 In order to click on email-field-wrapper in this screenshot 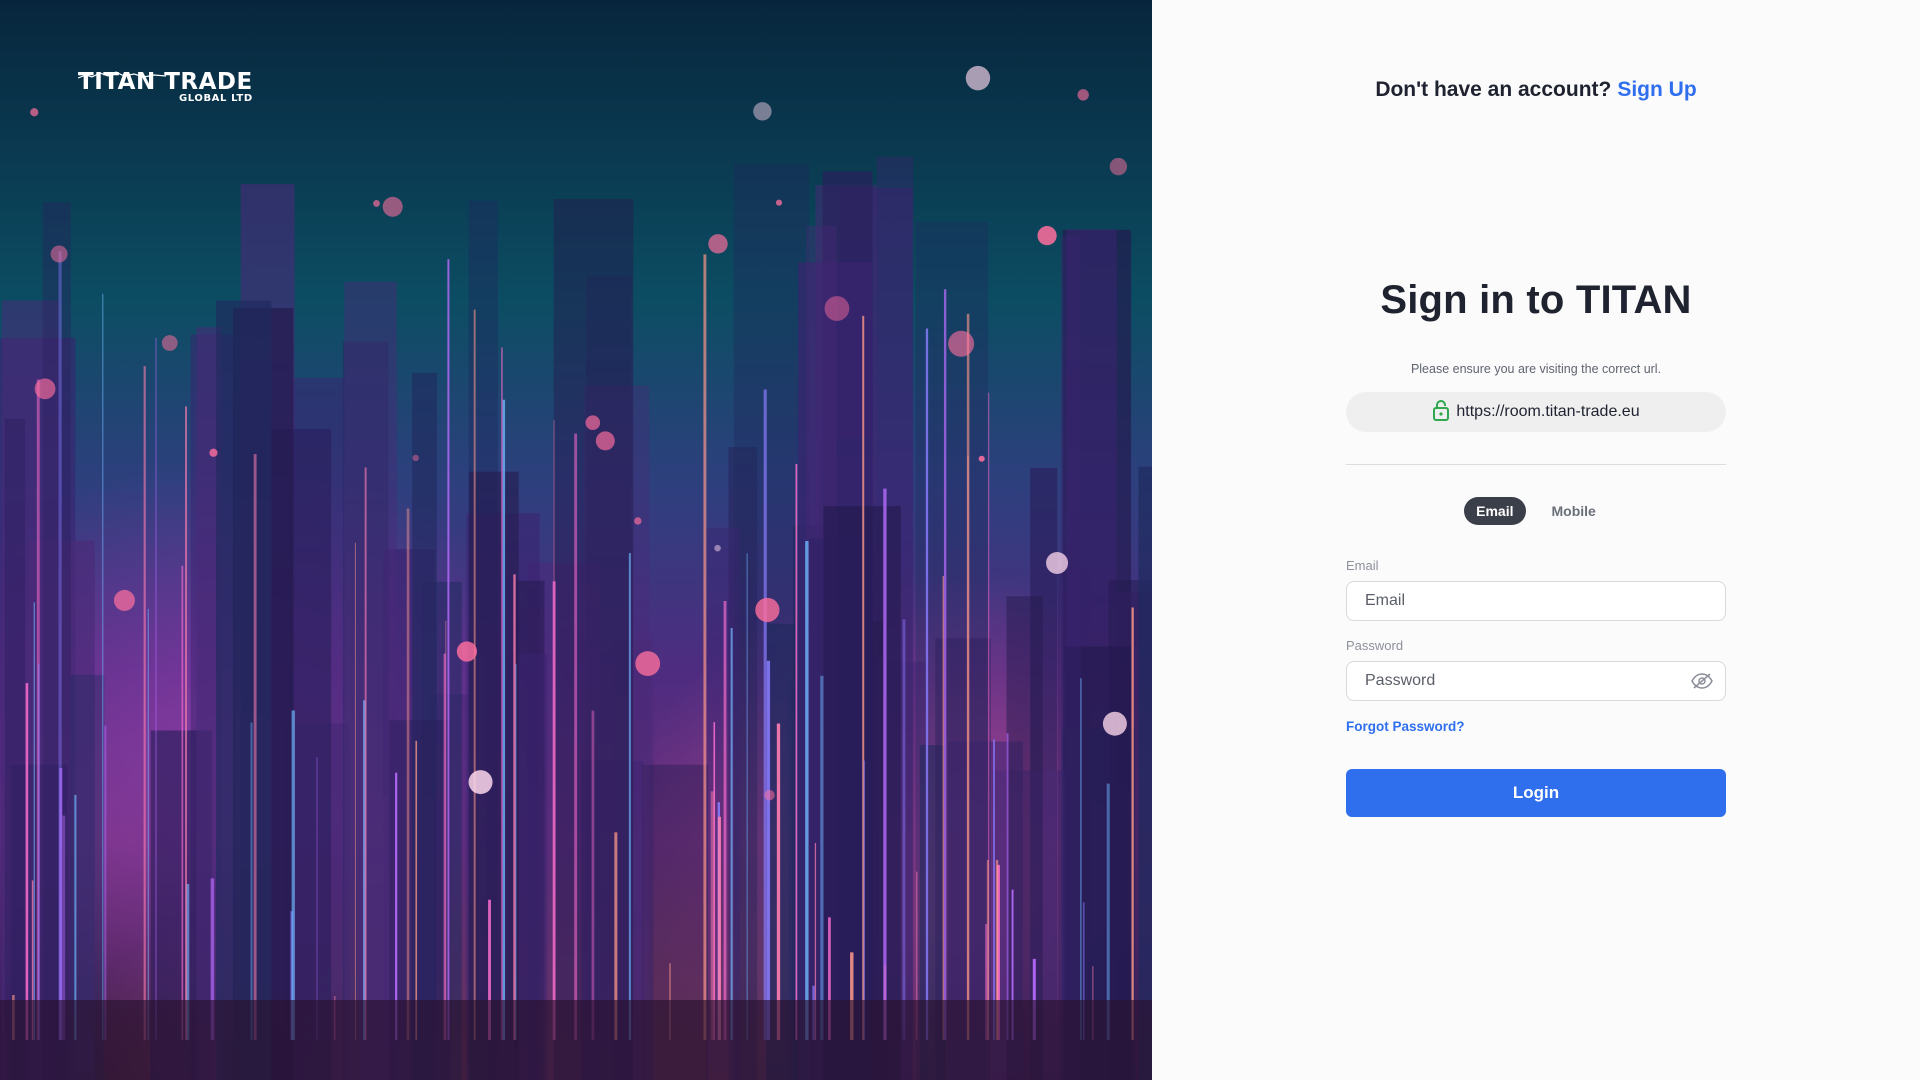, I will do `click(1536, 601)`.